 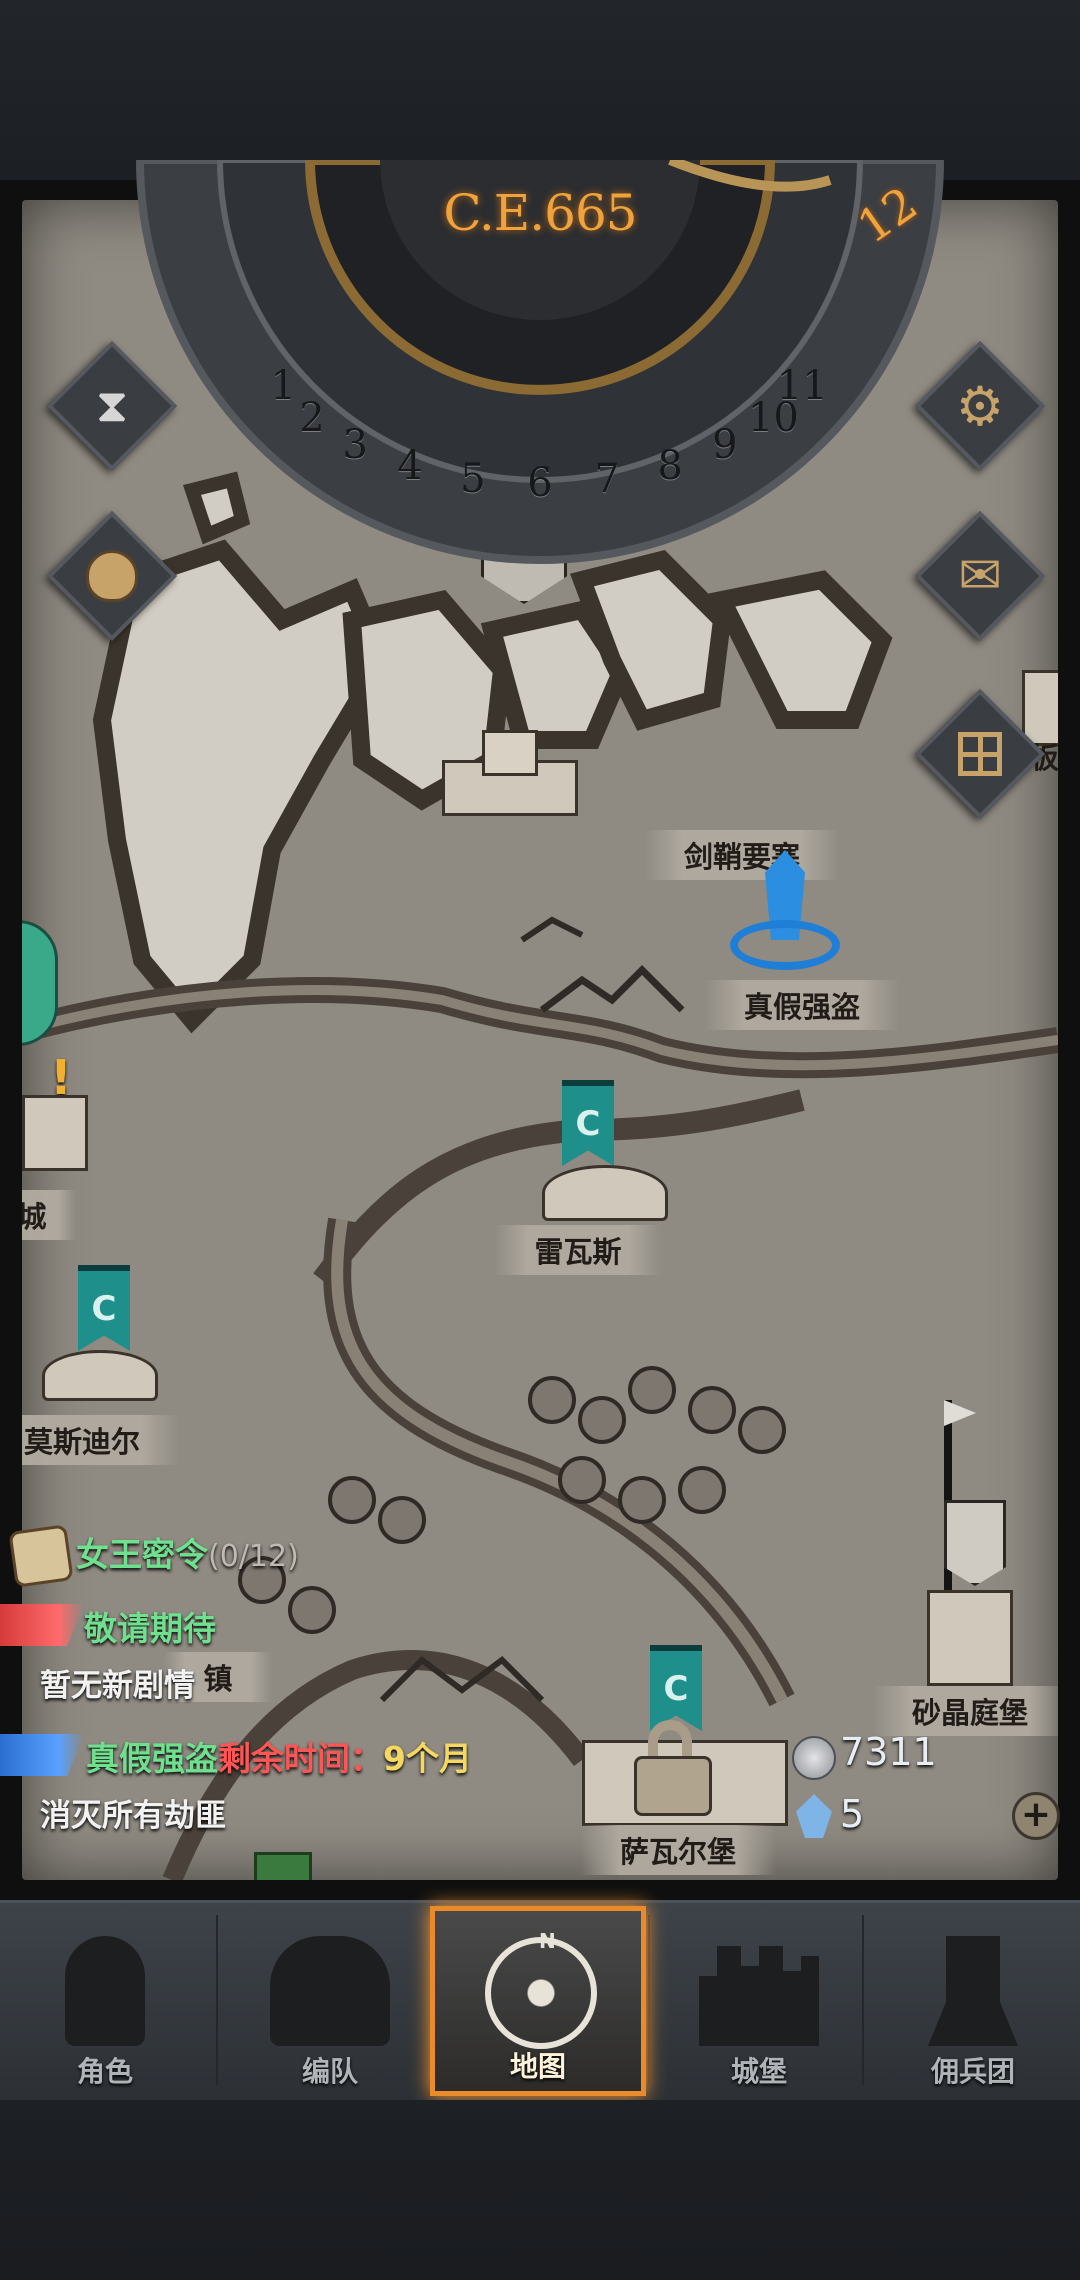 I want to click on quest-remaining-value: 9个月, so click(x=427, y=1758).